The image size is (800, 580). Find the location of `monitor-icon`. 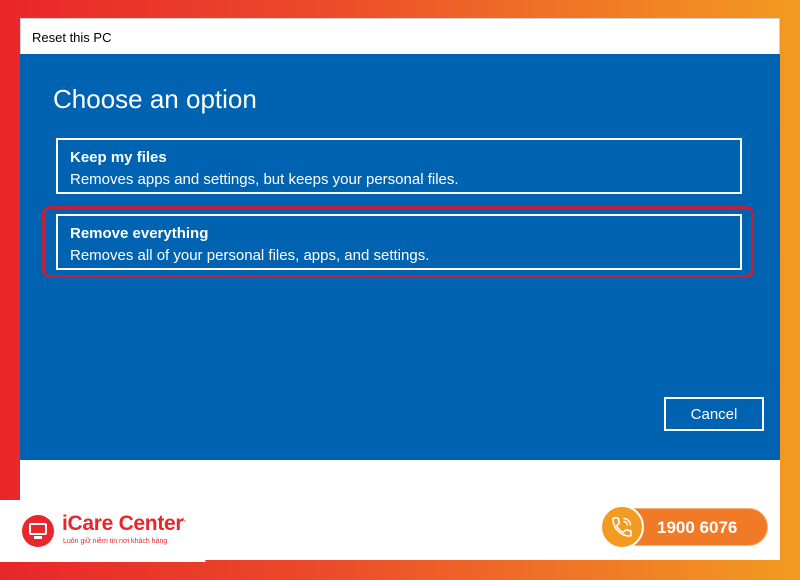

monitor-icon is located at coordinates (38, 531).